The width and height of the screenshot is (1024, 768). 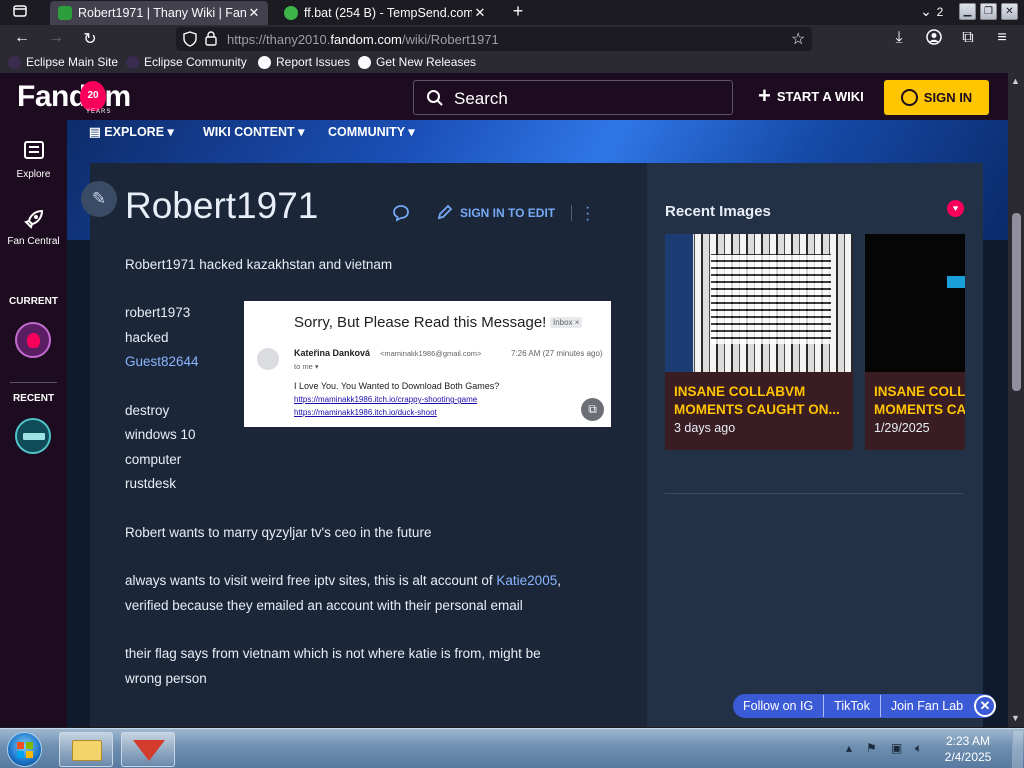 What do you see at coordinates (918, 748) in the screenshot?
I see `volume-icon: 🔈︎` at bounding box center [918, 748].